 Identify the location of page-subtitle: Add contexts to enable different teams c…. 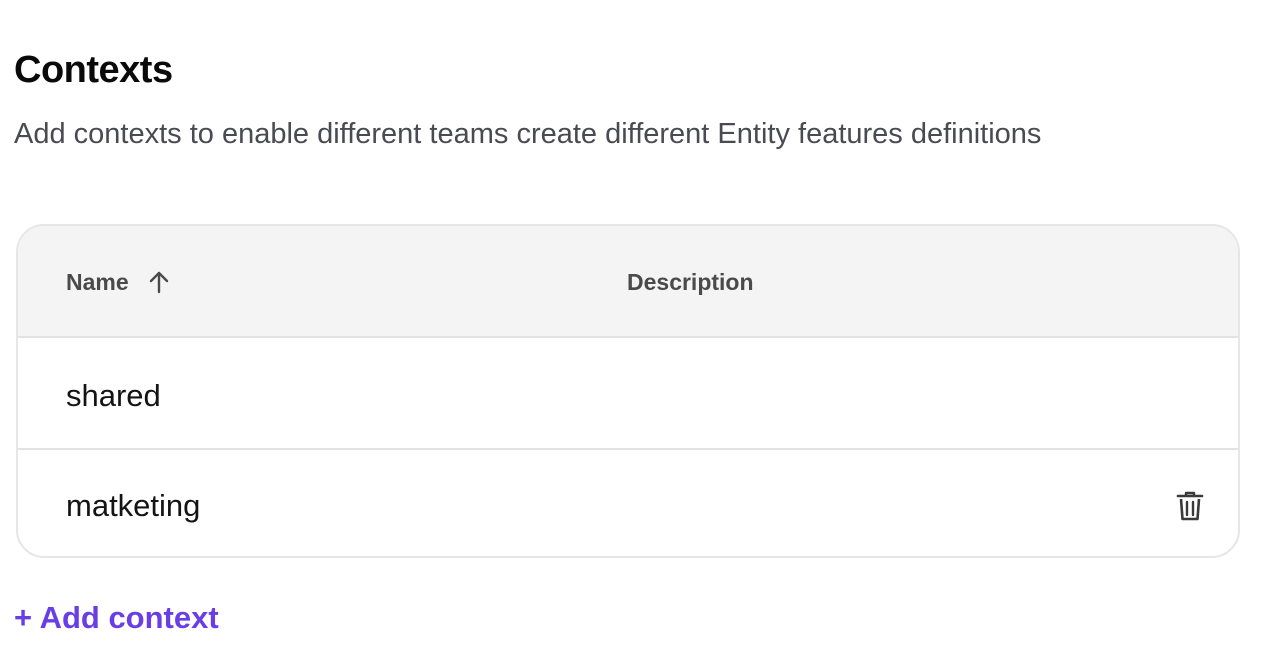
(528, 134).